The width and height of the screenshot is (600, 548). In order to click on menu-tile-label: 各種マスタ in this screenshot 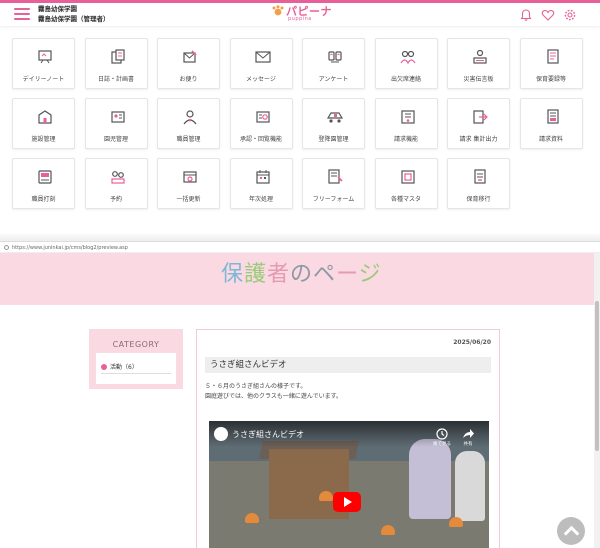, I will do `click(405, 199)`.